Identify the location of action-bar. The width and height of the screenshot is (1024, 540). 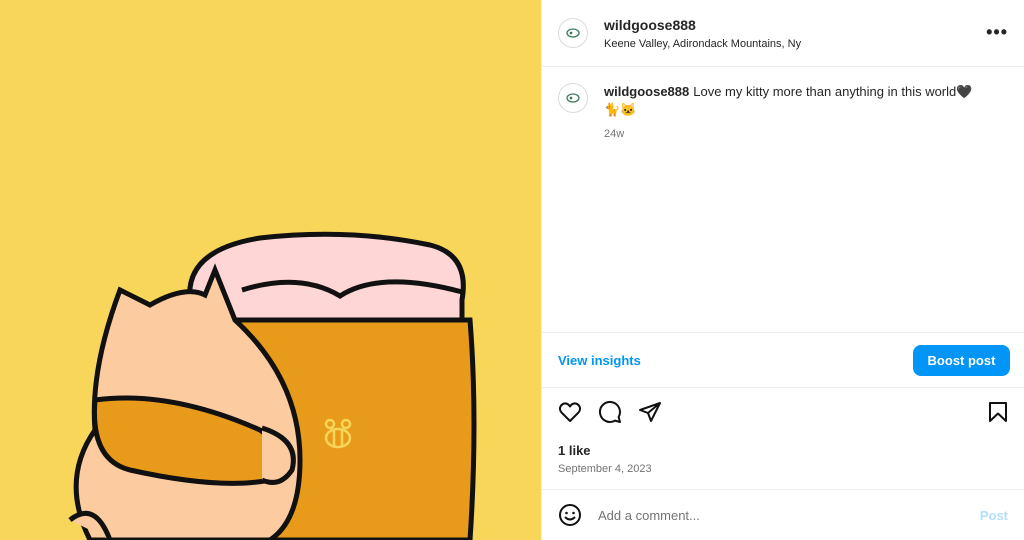
(784, 414).